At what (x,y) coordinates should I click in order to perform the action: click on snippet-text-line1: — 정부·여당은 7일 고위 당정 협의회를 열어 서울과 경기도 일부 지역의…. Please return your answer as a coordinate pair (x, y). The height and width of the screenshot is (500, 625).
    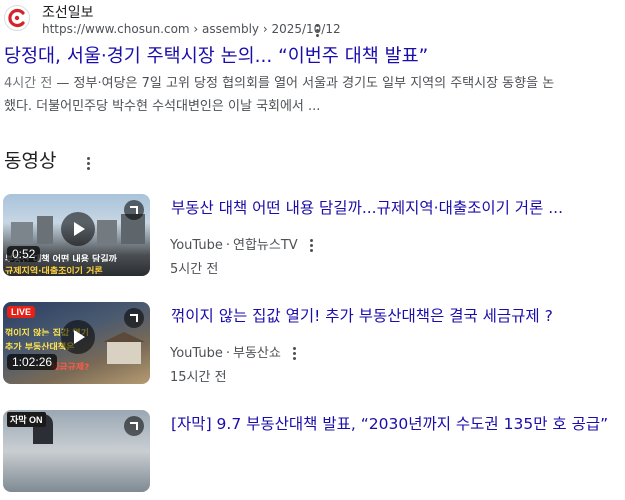
    Looking at the image, I should click on (303, 83).